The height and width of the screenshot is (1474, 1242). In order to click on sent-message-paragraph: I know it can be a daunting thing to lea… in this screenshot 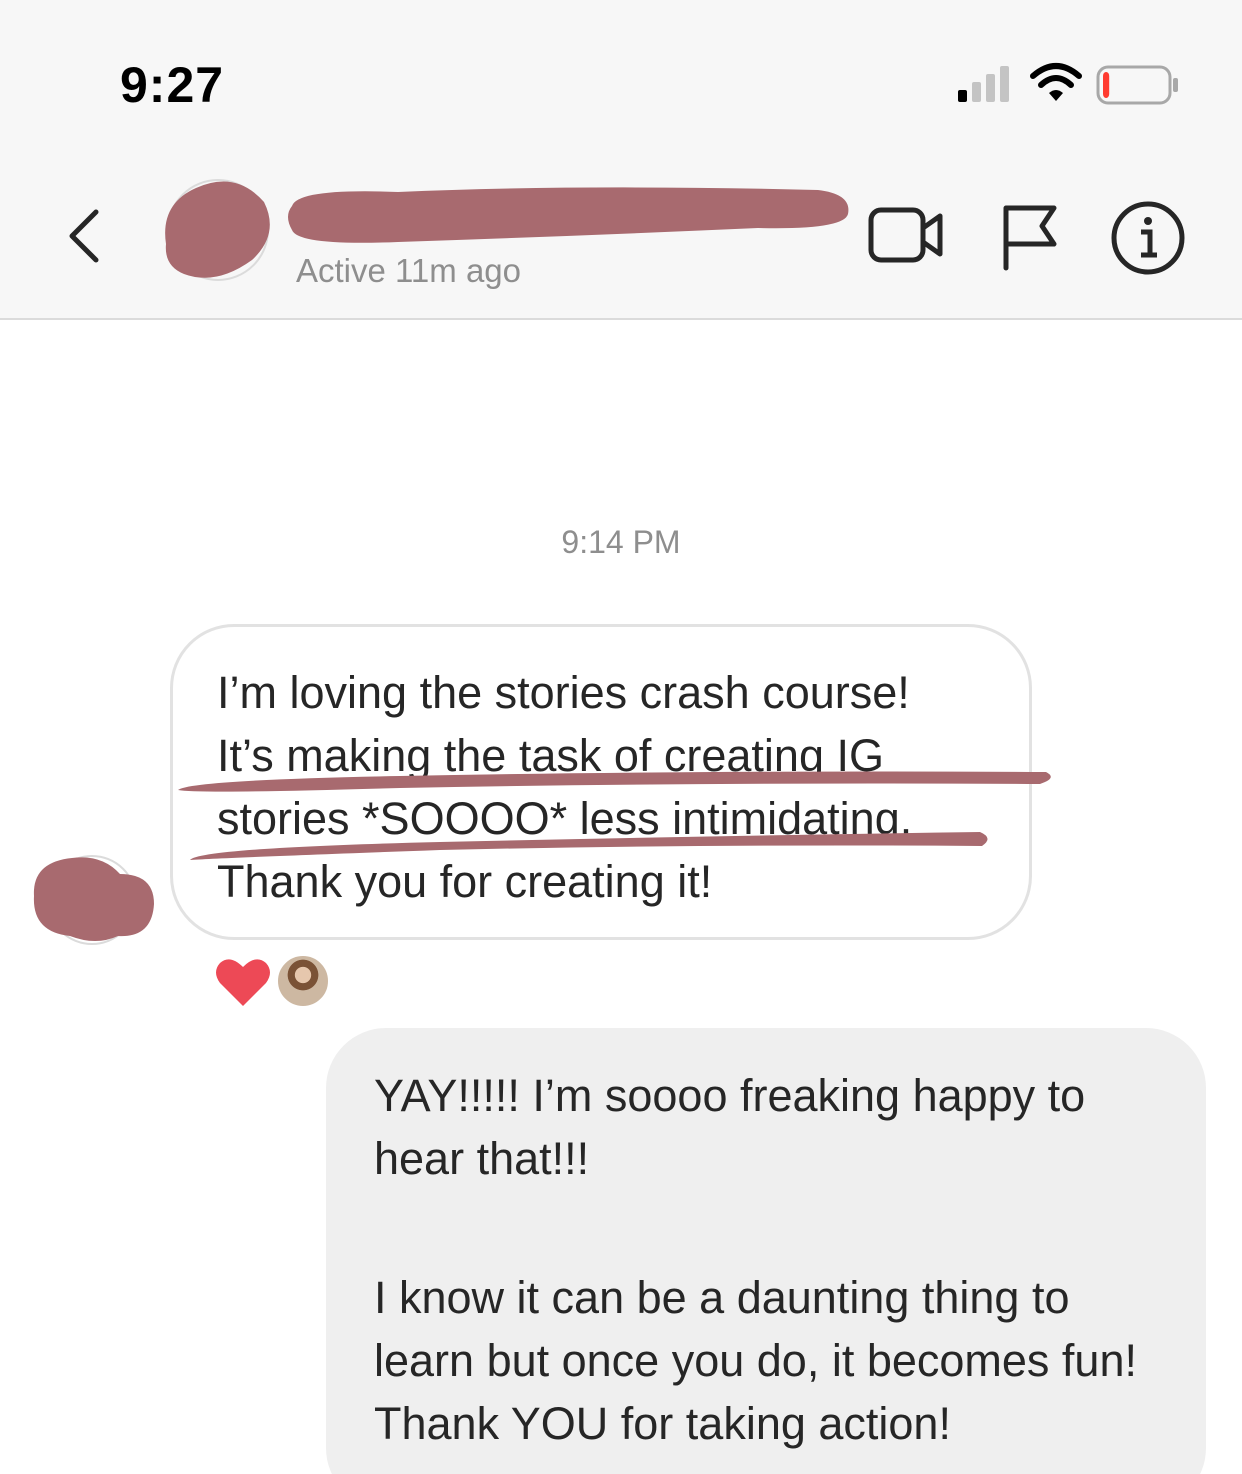, I will do `click(755, 1360)`.